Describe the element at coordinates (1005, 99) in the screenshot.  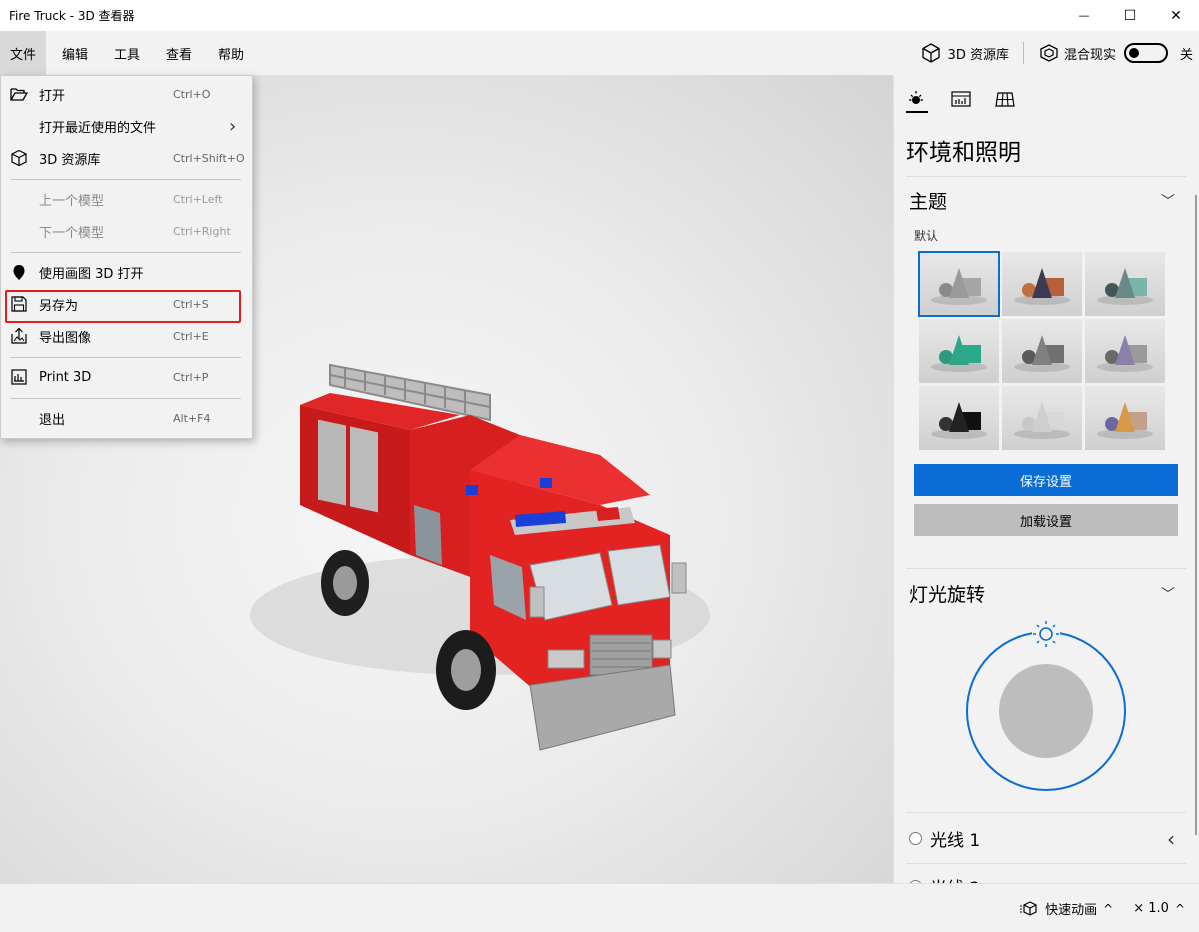
I see `grid-icon` at that location.